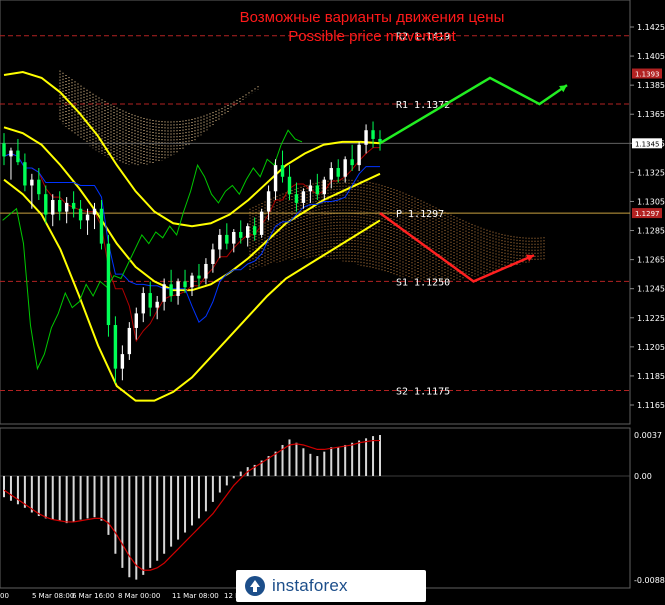 The image size is (665, 605). What do you see at coordinates (647, 75) in the screenshot?
I see `price-highlight-label: 1.1393` at bounding box center [647, 75].